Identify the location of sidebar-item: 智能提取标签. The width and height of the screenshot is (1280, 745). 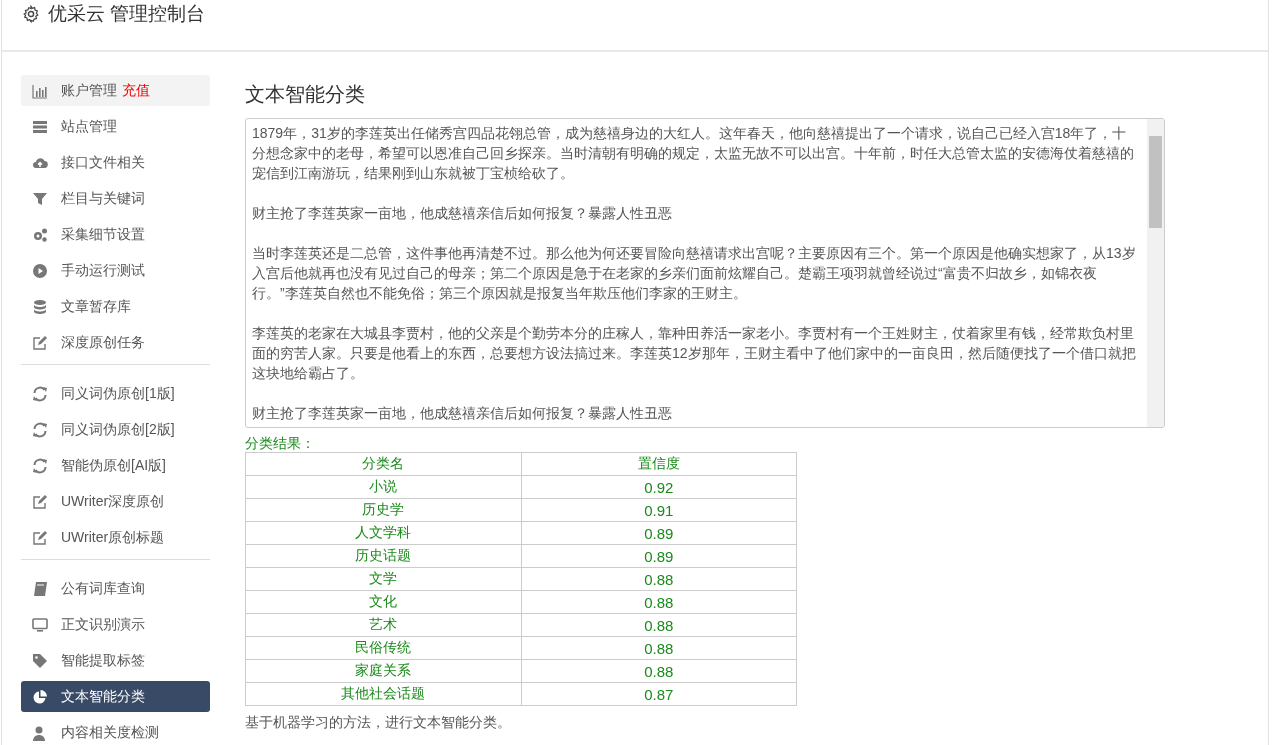
(115, 660).